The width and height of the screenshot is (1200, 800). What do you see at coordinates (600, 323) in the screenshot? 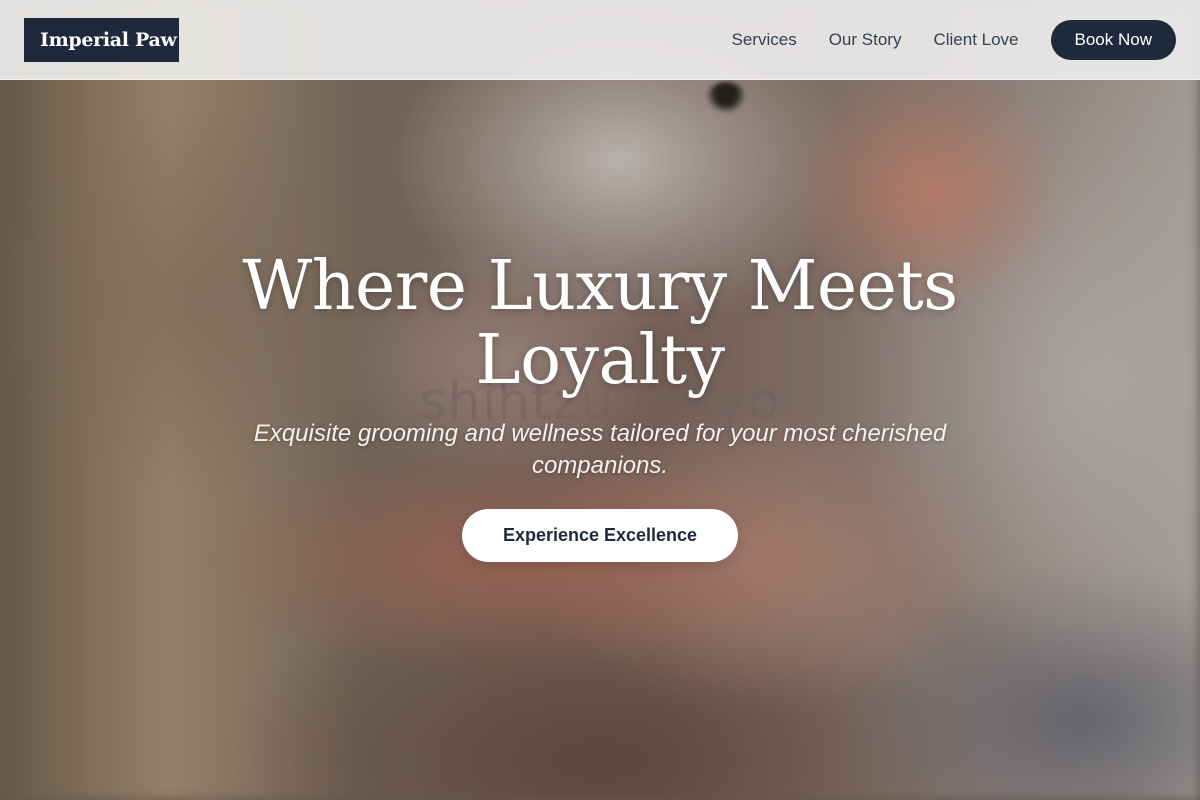
I see `hero-title: Where Luxury Meets Loyalty` at bounding box center [600, 323].